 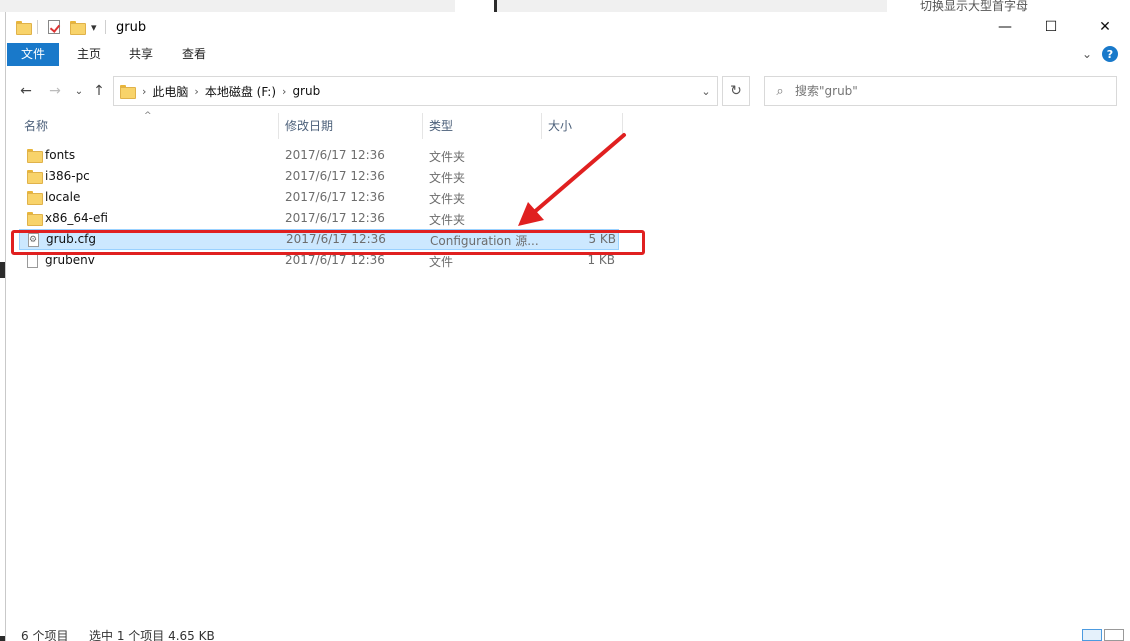 I want to click on search-icon: ⌕, so click(x=780, y=91).